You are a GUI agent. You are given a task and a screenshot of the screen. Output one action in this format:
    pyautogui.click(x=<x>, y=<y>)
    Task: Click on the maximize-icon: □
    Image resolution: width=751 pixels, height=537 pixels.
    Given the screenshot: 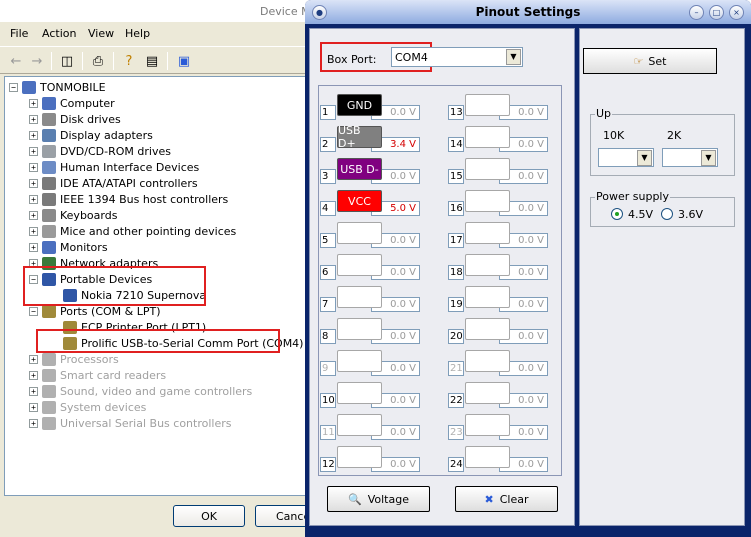 What is the action you would take?
    pyautogui.click(x=716, y=12)
    